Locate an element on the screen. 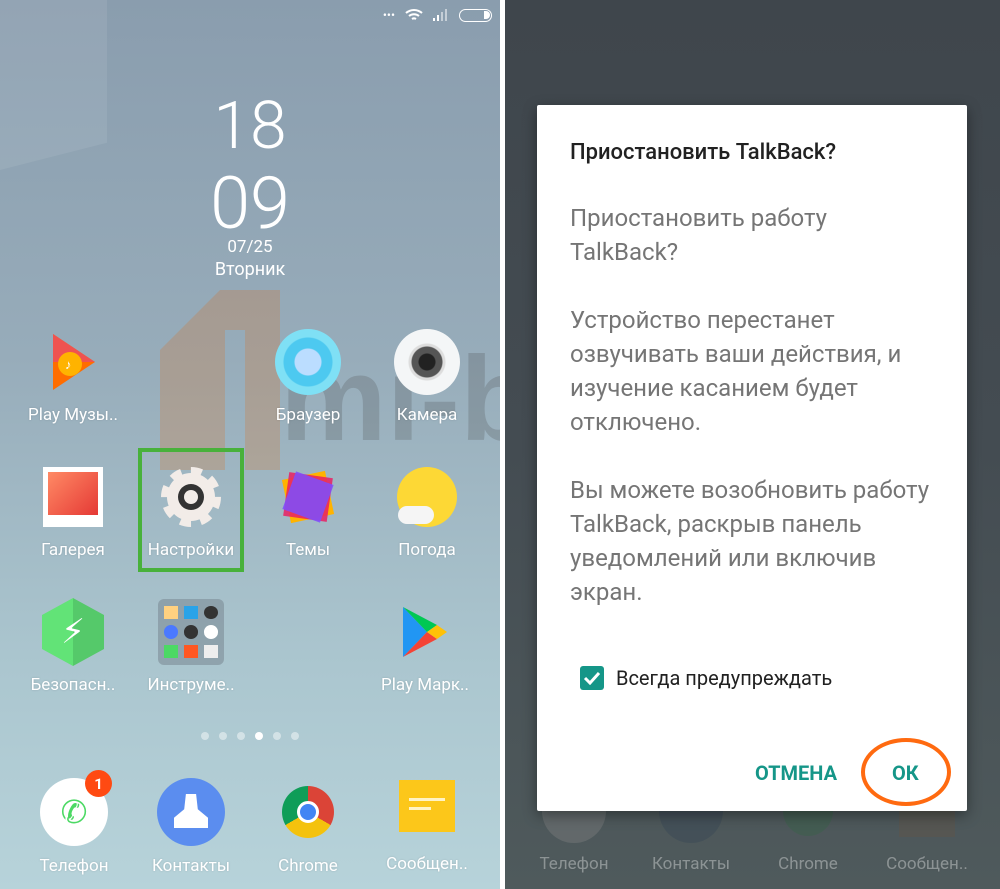 The image size is (1000, 889). chrome-icon is located at coordinates (308, 812).